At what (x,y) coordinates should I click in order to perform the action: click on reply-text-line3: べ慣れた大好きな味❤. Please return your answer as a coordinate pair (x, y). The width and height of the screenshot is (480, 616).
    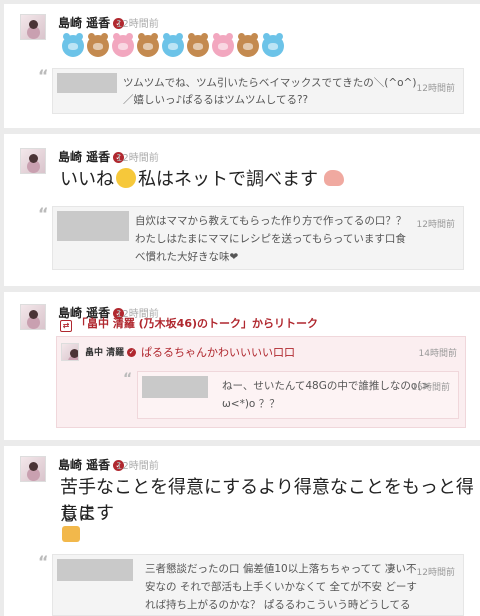
    Looking at the image, I should click on (187, 257).